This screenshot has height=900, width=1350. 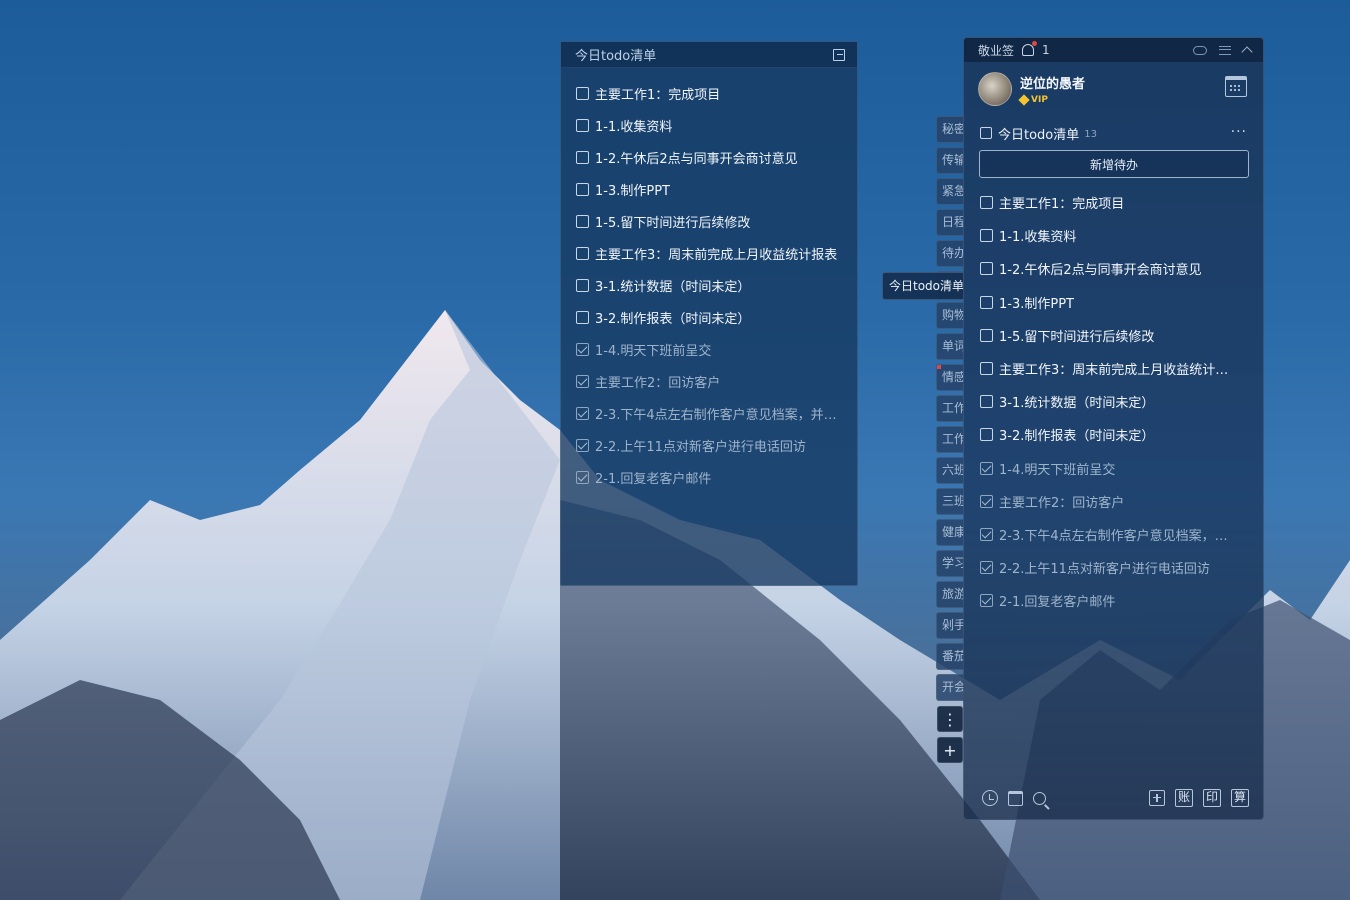 I want to click on todo-list-icon, so click(x=986, y=133).